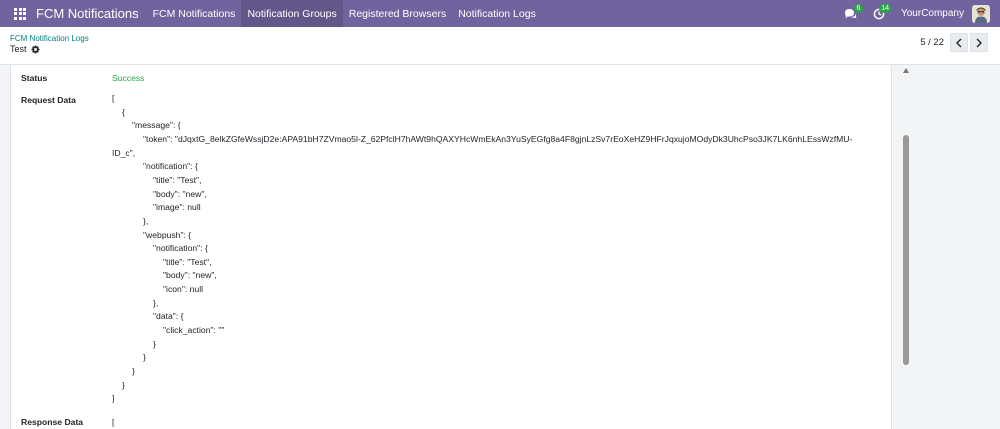 The image size is (1000, 429). What do you see at coordinates (981, 13) in the screenshot?
I see `avatar` at bounding box center [981, 13].